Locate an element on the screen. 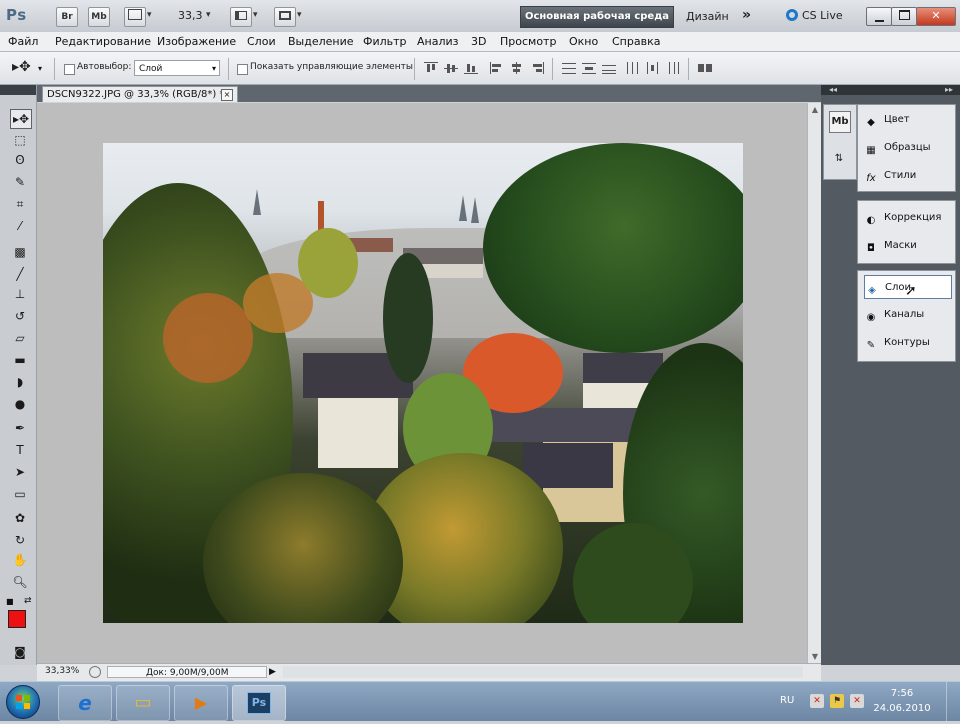  type-tool-icon: T is located at coordinates (20, 450).